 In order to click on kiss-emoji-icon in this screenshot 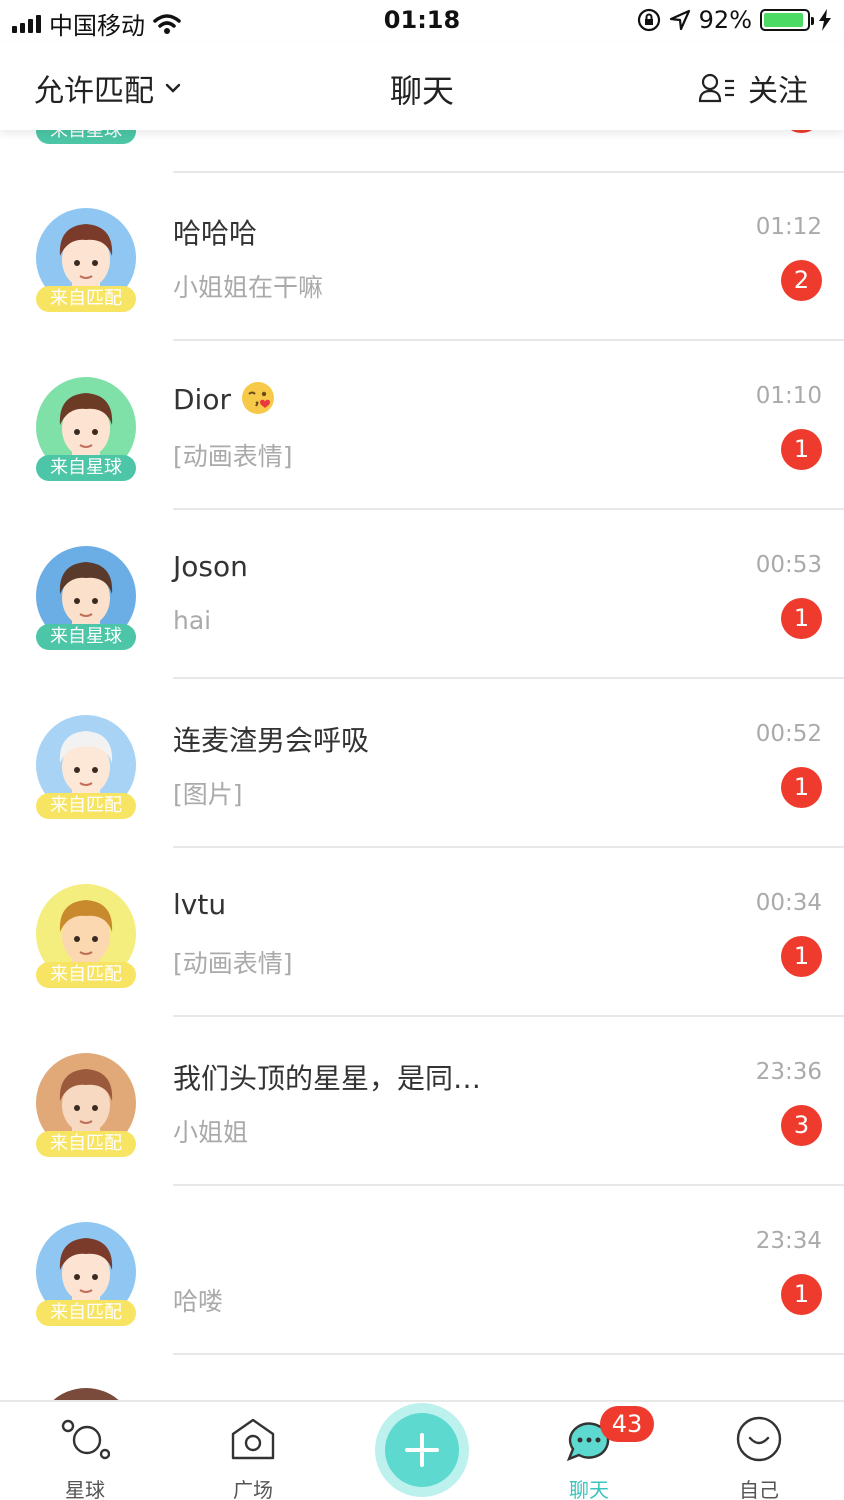, I will do `click(257, 398)`.